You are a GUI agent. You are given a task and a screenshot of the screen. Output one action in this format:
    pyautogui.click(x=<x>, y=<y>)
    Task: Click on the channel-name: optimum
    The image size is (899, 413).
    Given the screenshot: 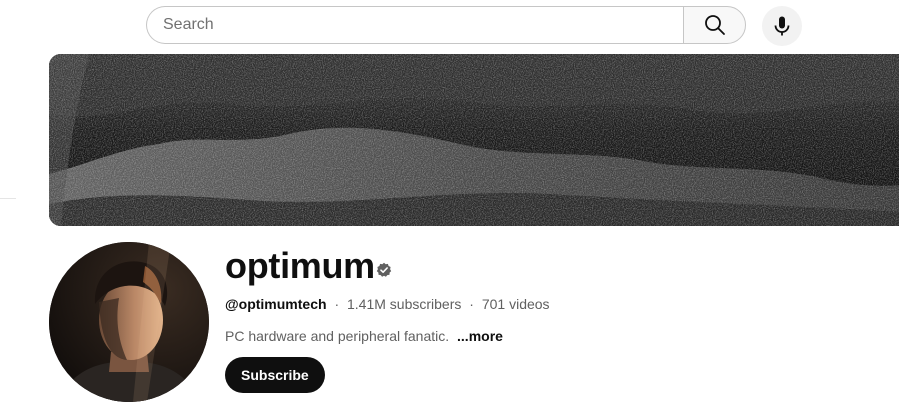 What is the action you would take?
    pyautogui.click(x=300, y=265)
    